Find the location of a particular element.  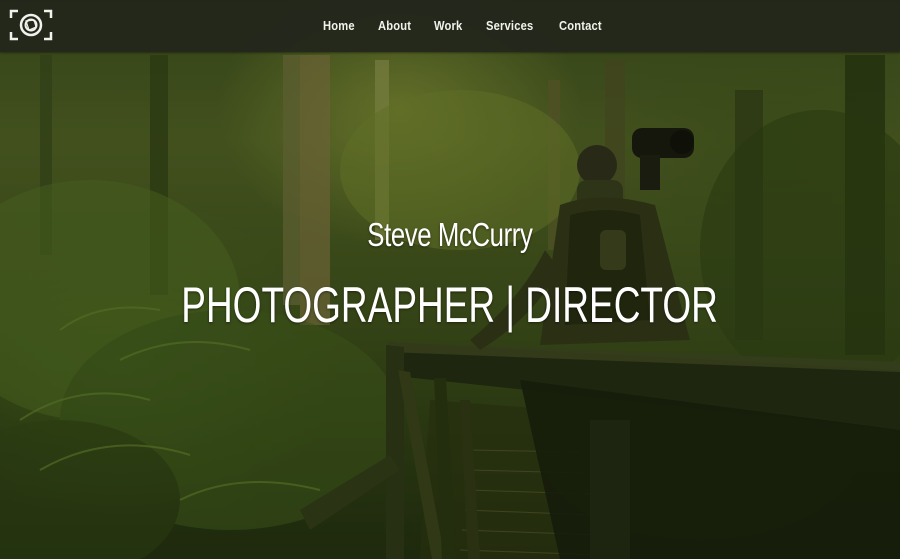

main-nav: Home About Work Services Contact is located at coordinates (465, 26).